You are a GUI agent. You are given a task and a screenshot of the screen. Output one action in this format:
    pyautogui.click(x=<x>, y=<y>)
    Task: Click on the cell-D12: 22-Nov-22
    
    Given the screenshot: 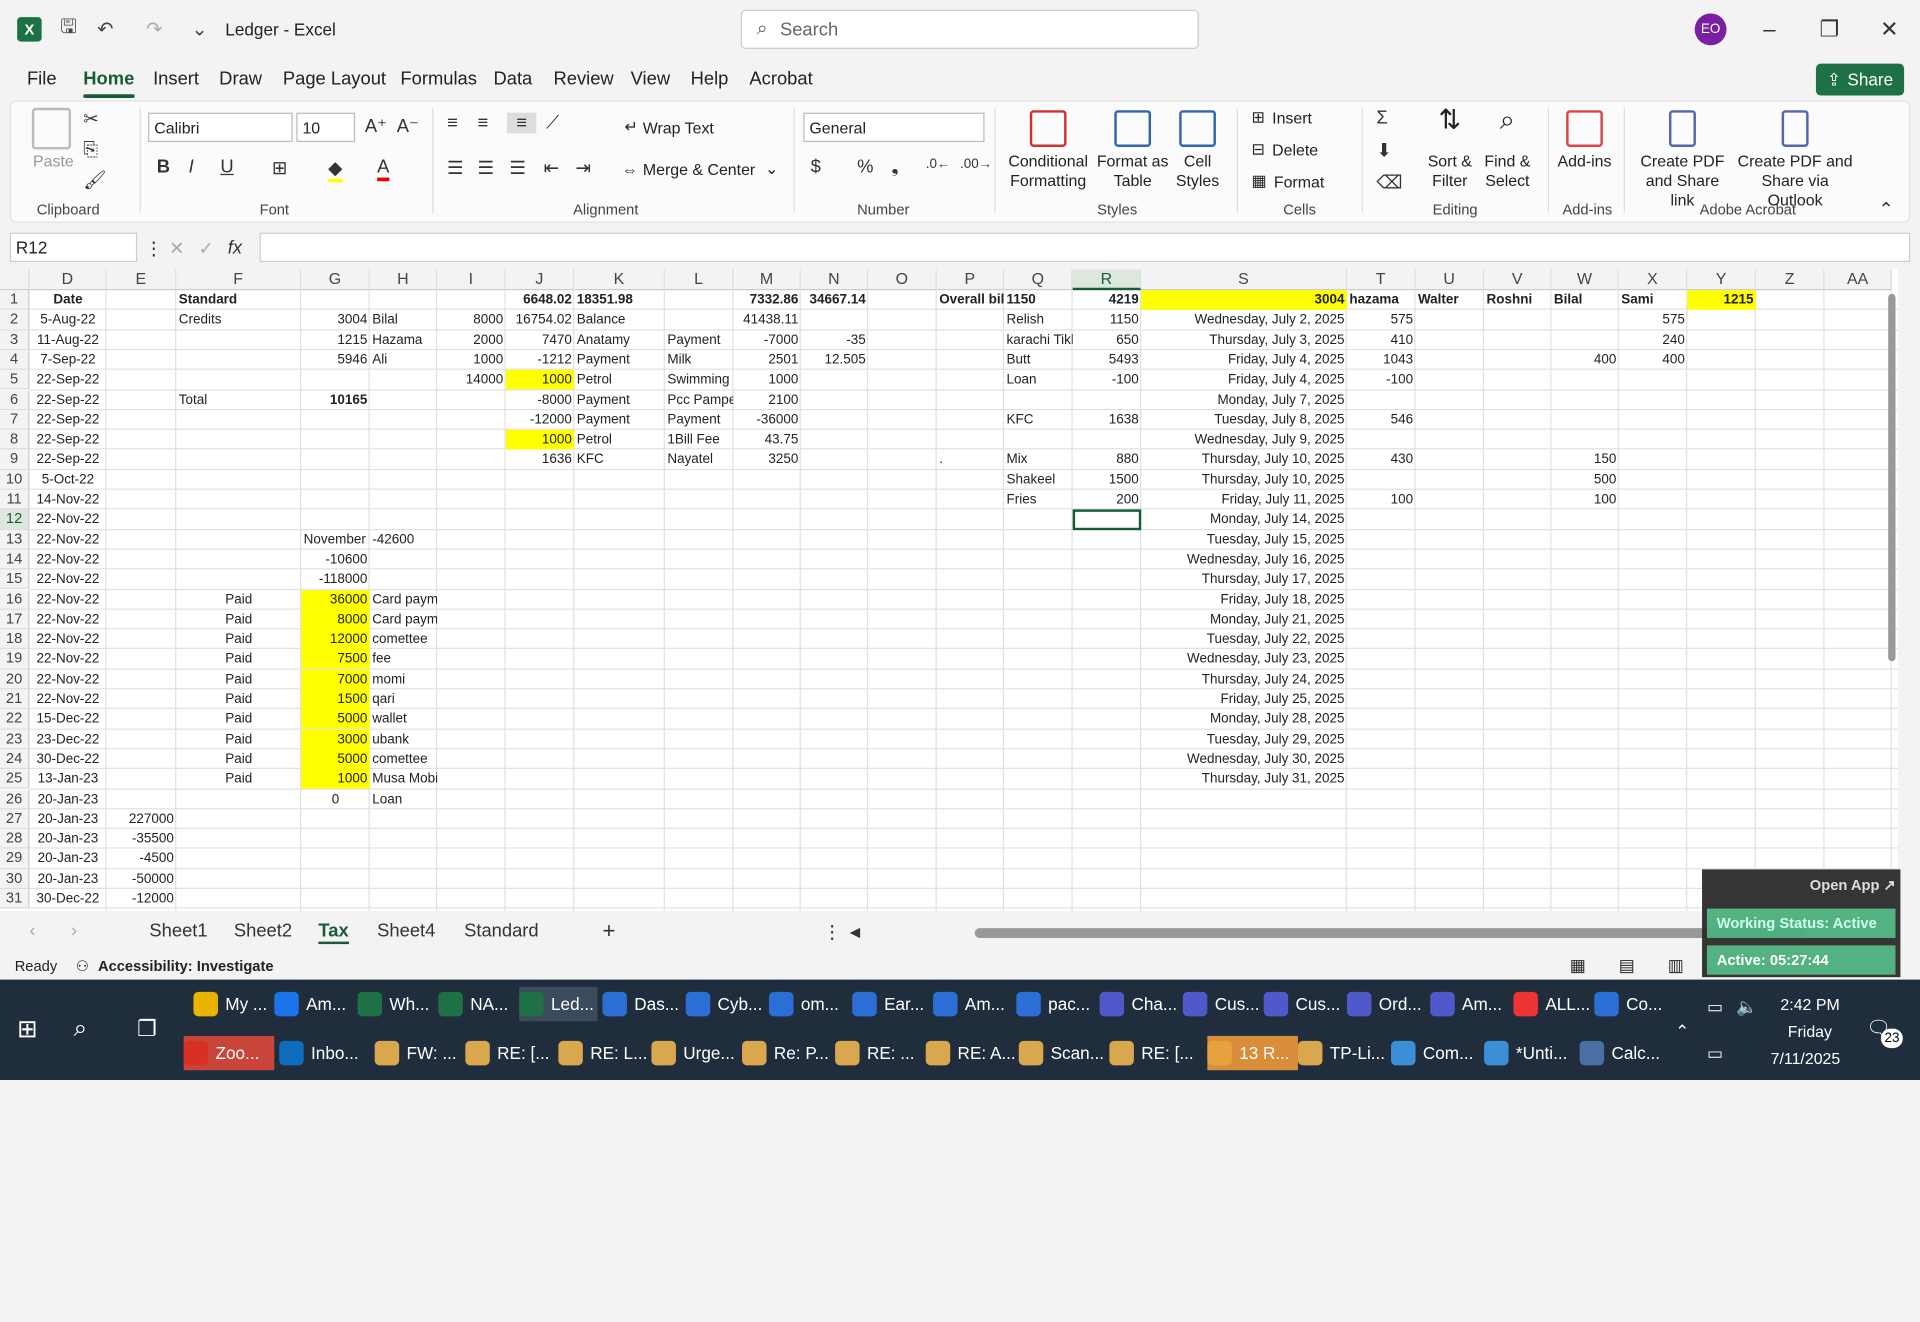 What is the action you would take?
    pyautogui.click(x=67, y=520)
    